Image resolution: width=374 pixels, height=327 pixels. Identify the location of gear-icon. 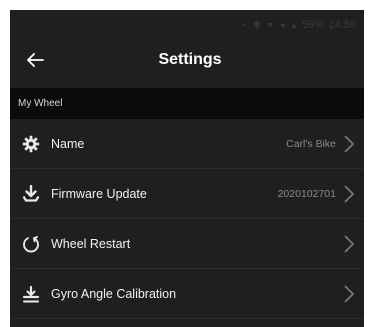
(31, 144).